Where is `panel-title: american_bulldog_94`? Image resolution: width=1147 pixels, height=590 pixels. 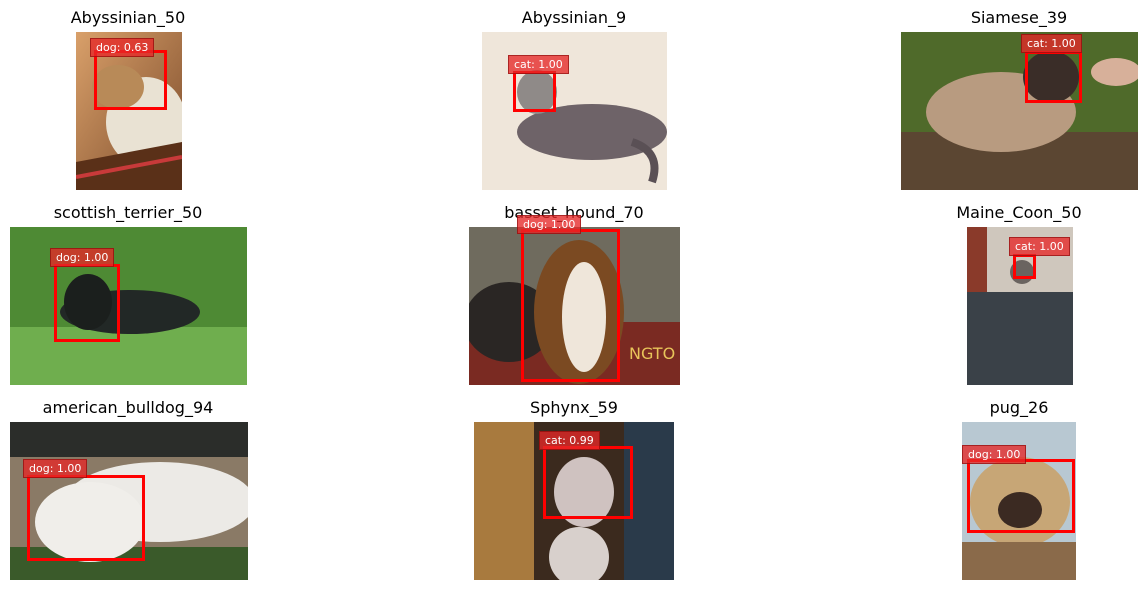
panel-title: american_bulldog_94 is located at coordinates (128, 407).